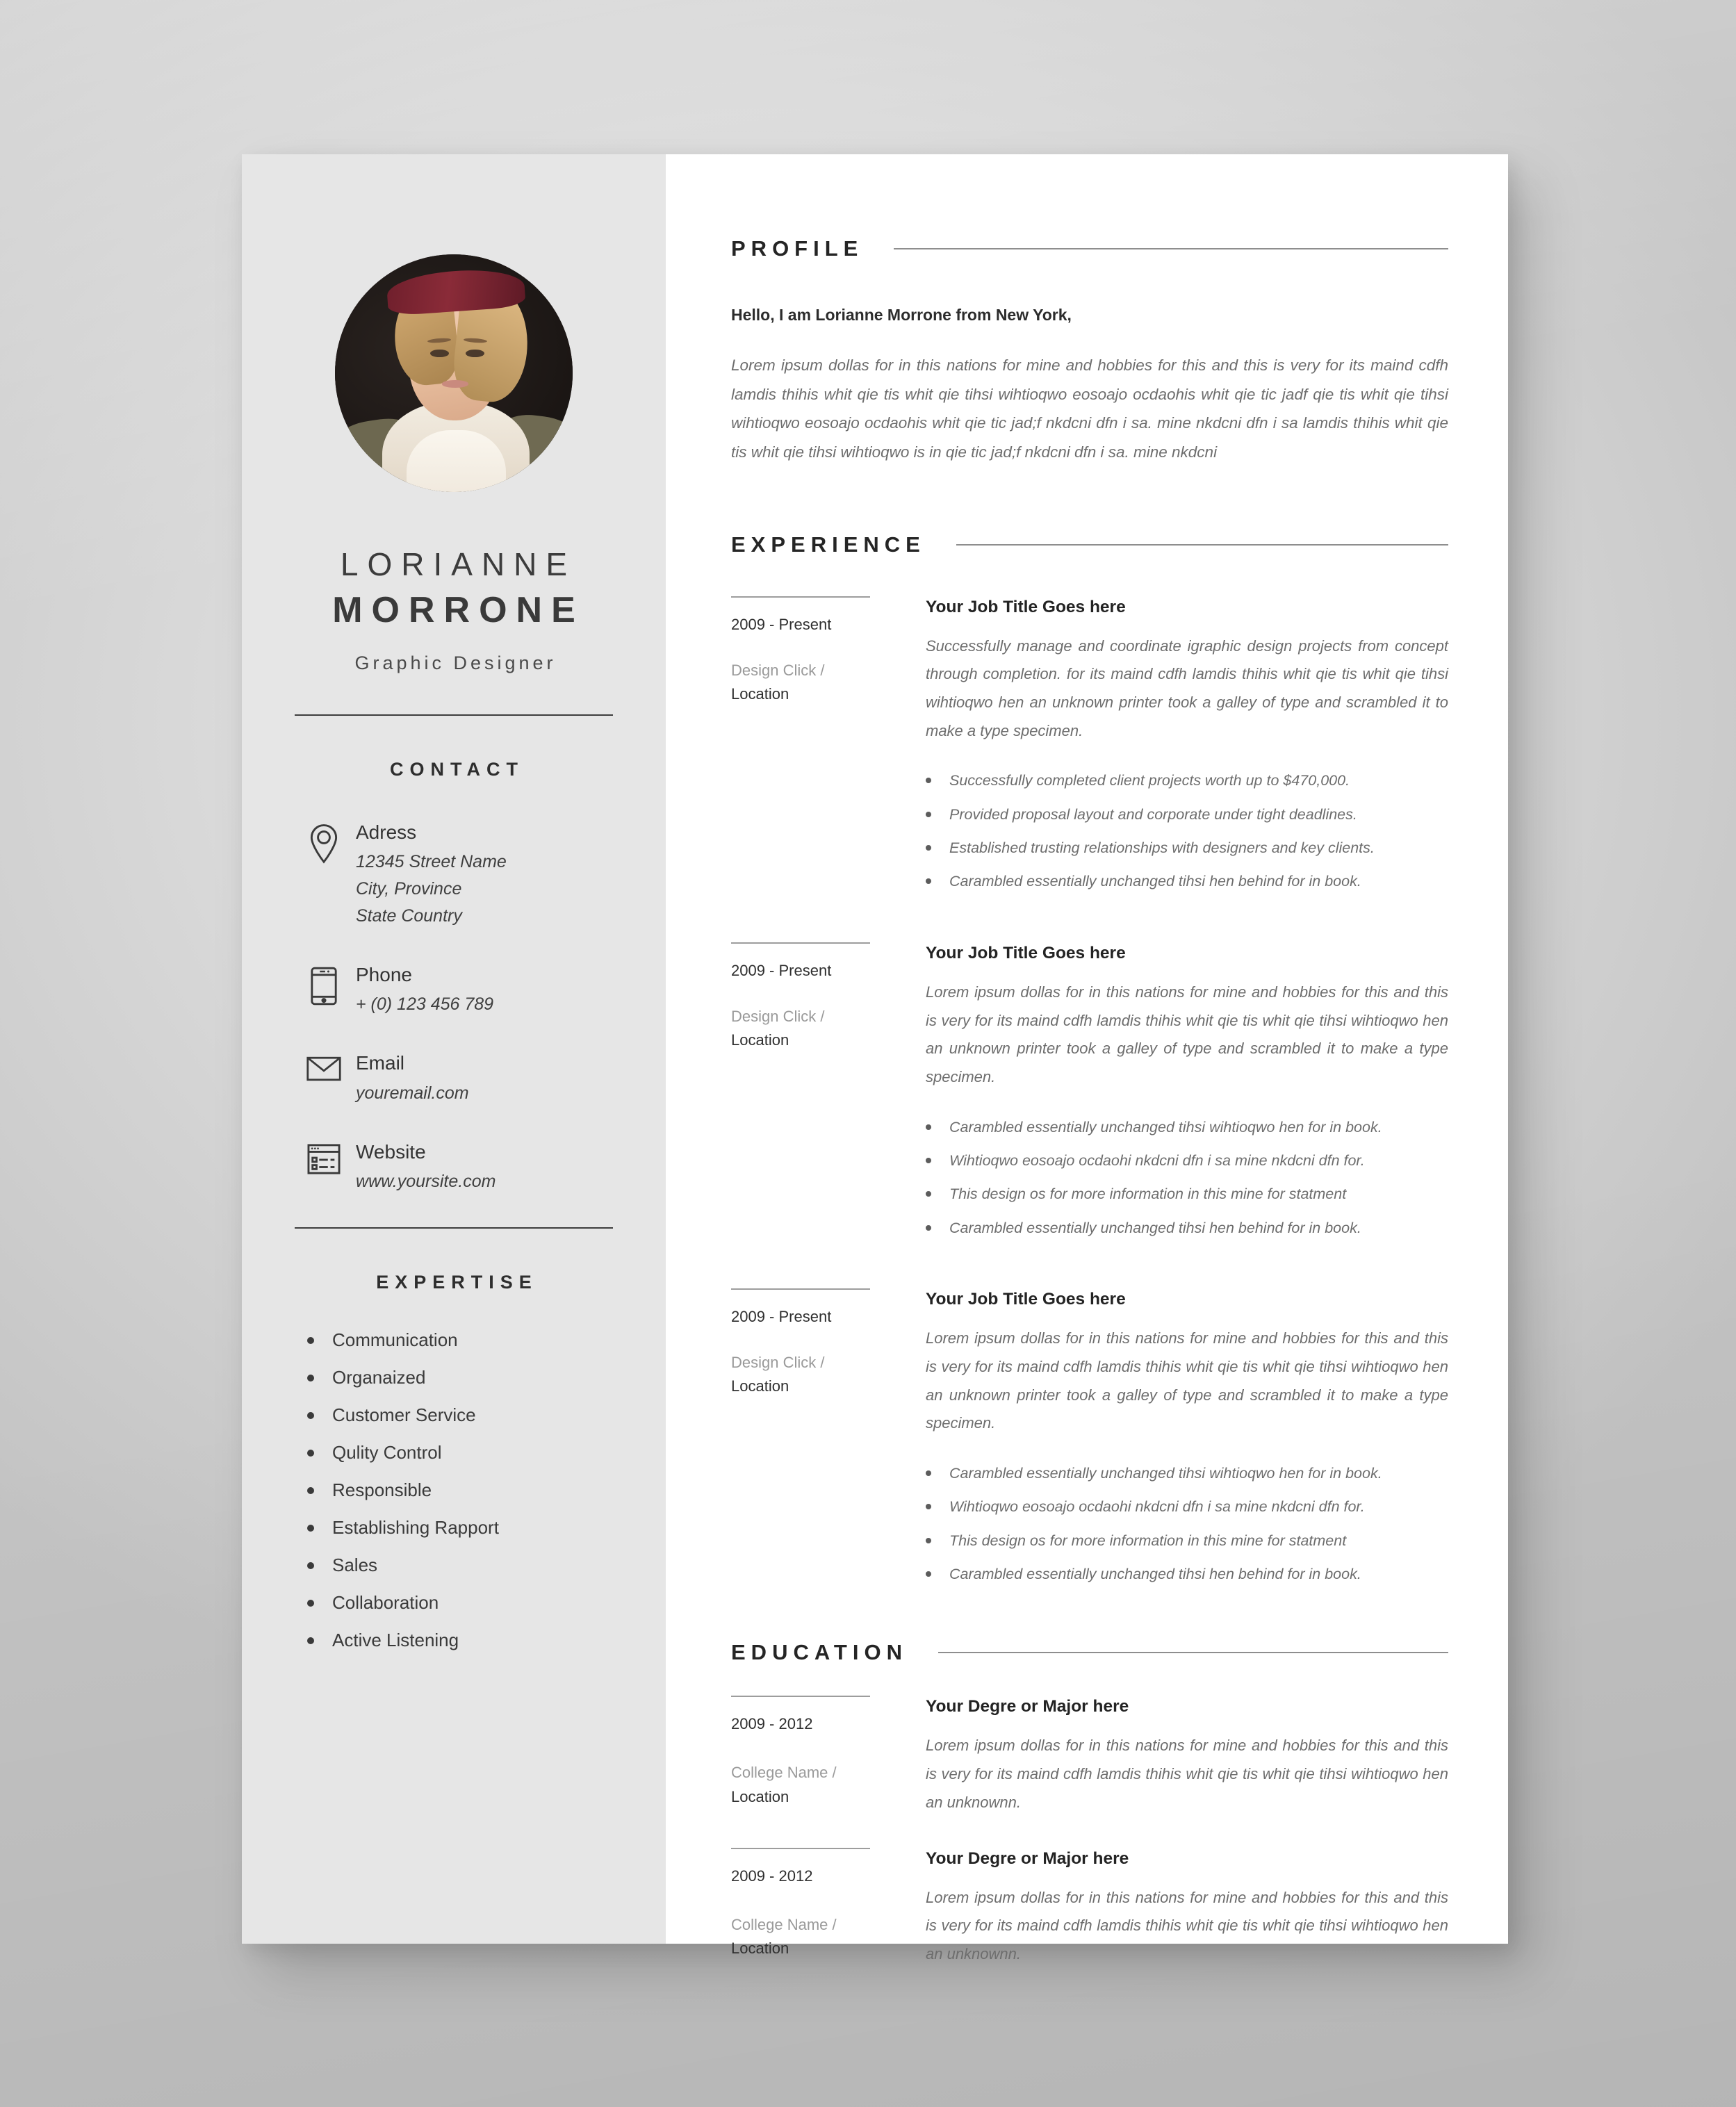 This screenshot has width=1736, height=2107. I want to click on envelope-icon, so click(324, 1066).